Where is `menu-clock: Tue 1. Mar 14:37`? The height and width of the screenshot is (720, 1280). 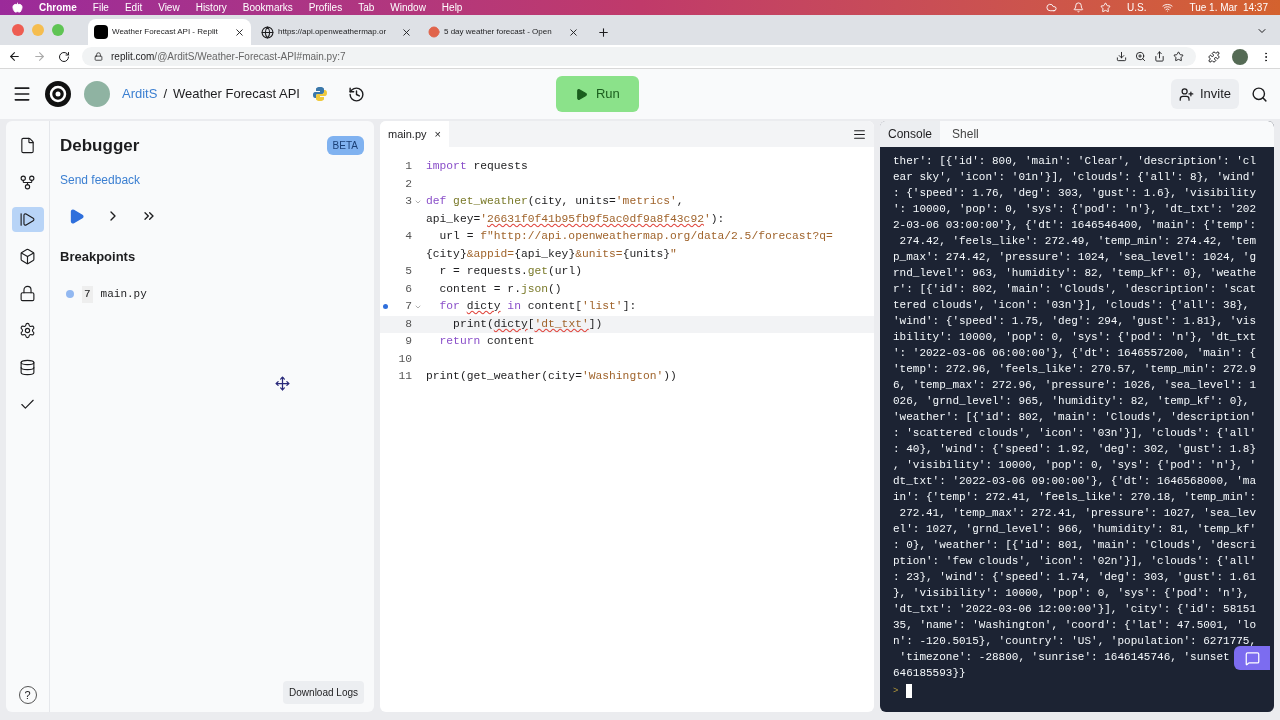
menu-clock: Tue 1. Mar 14:37 is located at coordinates (1228, 8).